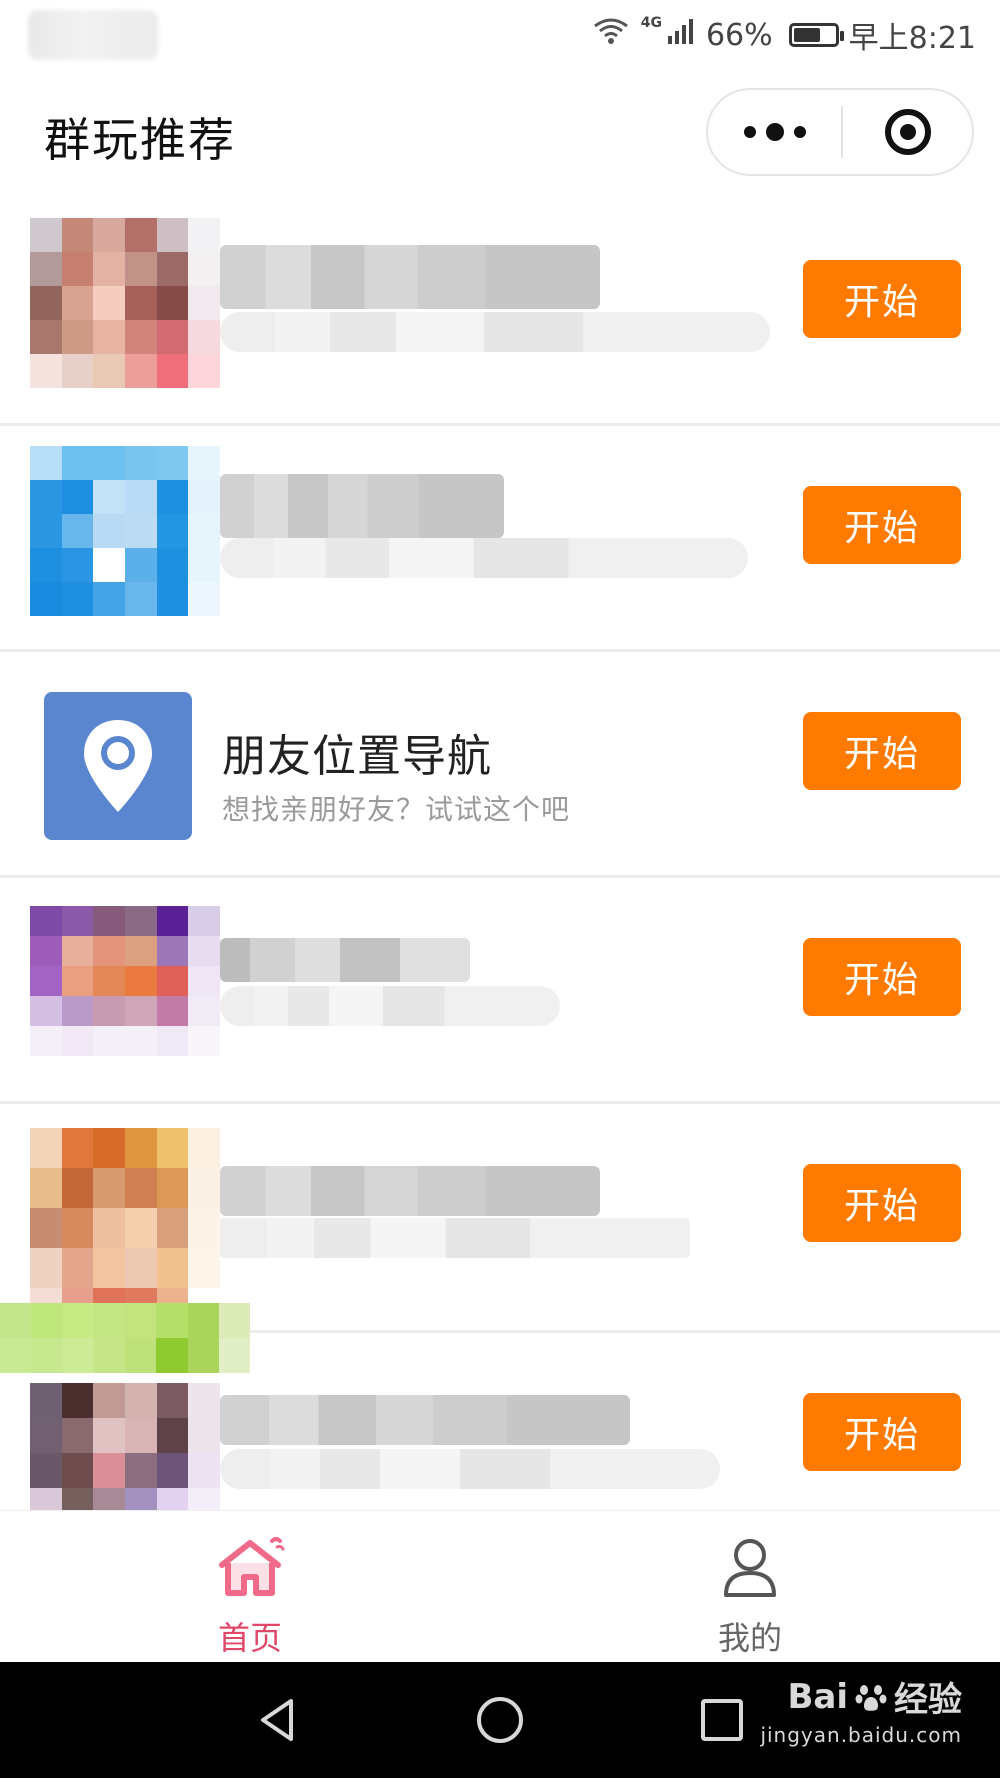  Describe the element at coordinates (861, 1735) in the screenshot. I see `watermark-url: jingyan.baidu.com` at that location.